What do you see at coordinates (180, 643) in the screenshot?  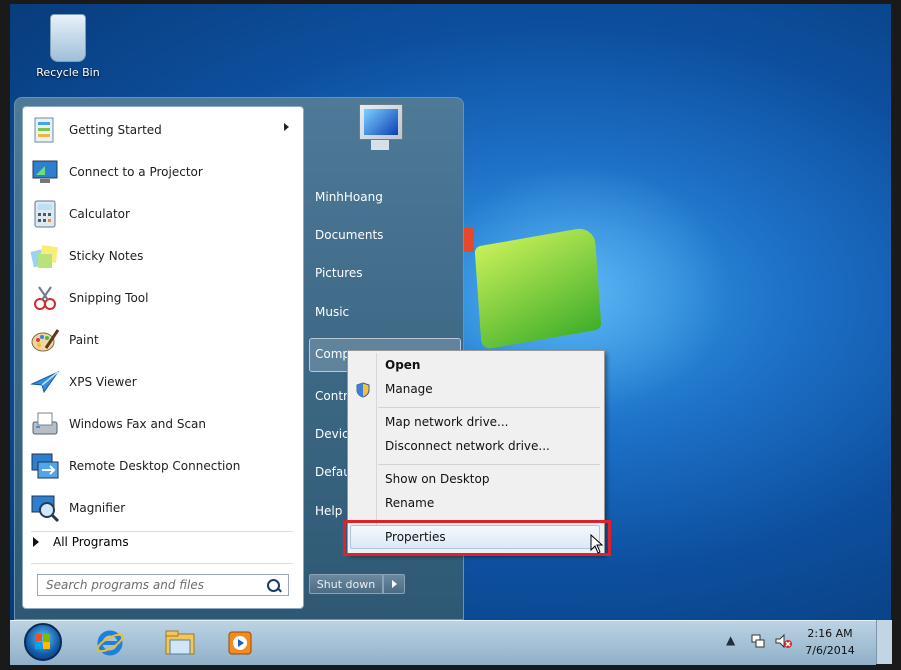 I see `file-explorer-icon` at bounding box center [180, 643].